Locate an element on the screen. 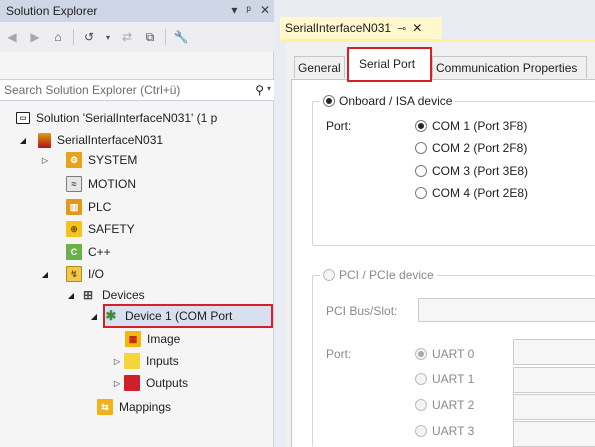 The width and height of the screenshot is (595, 447). devices-icon: ⊞ is located at coordinates (88, 295).